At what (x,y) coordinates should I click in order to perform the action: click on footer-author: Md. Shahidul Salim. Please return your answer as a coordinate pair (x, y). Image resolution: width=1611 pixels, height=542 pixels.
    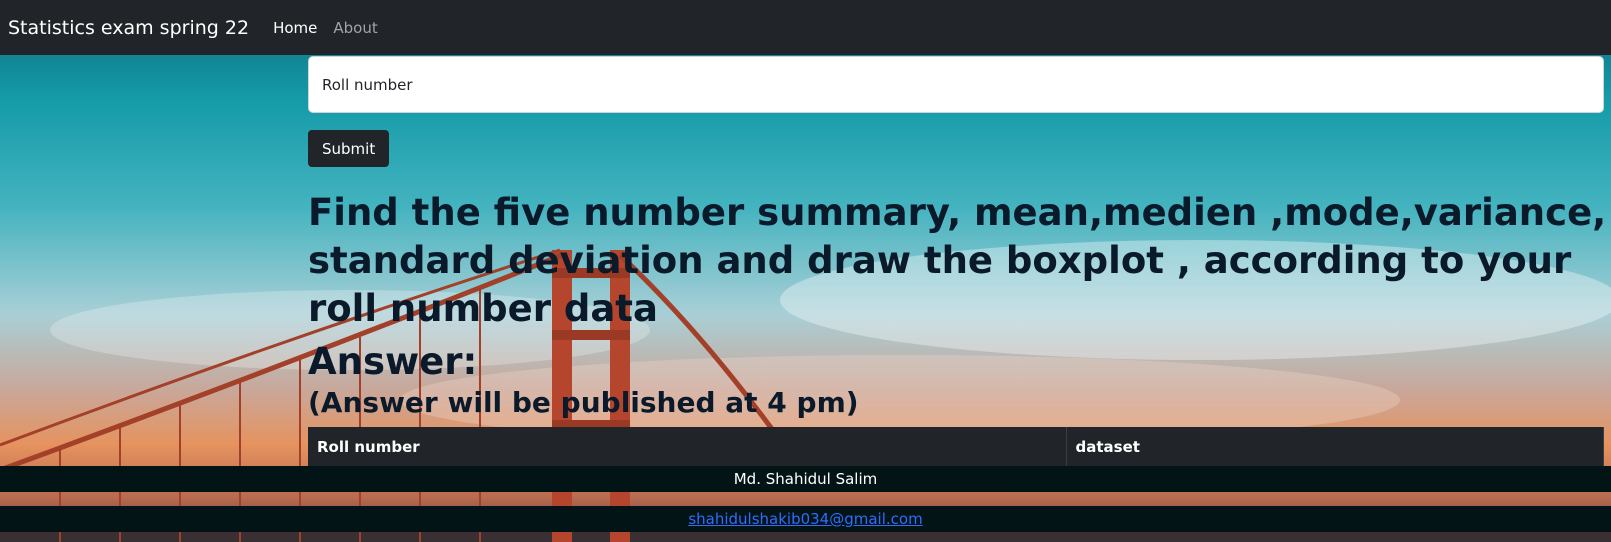
    Looking at the image, I should click on (805, 479).